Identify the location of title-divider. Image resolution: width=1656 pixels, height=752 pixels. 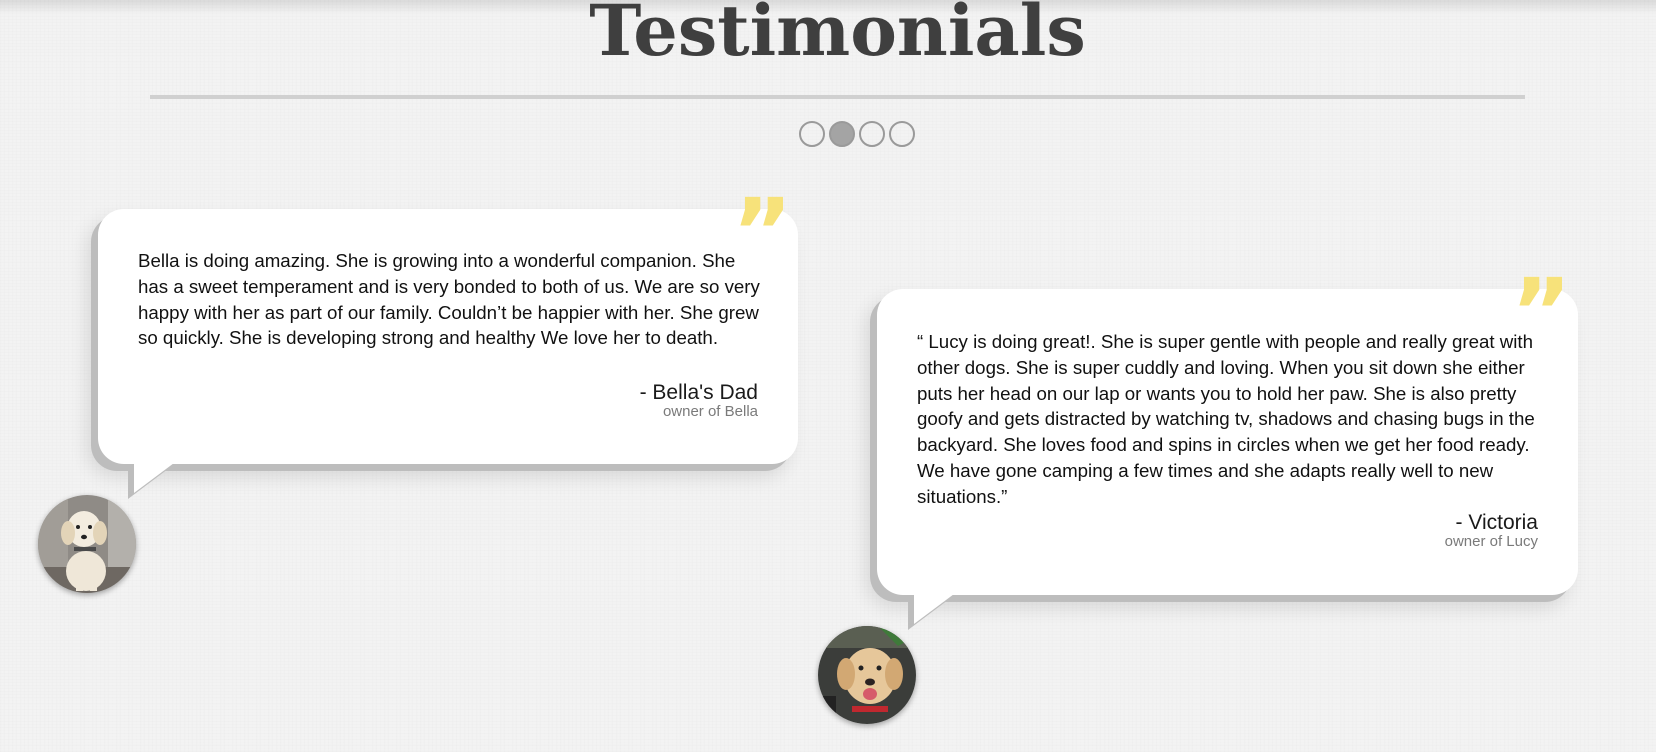
(837, 97).